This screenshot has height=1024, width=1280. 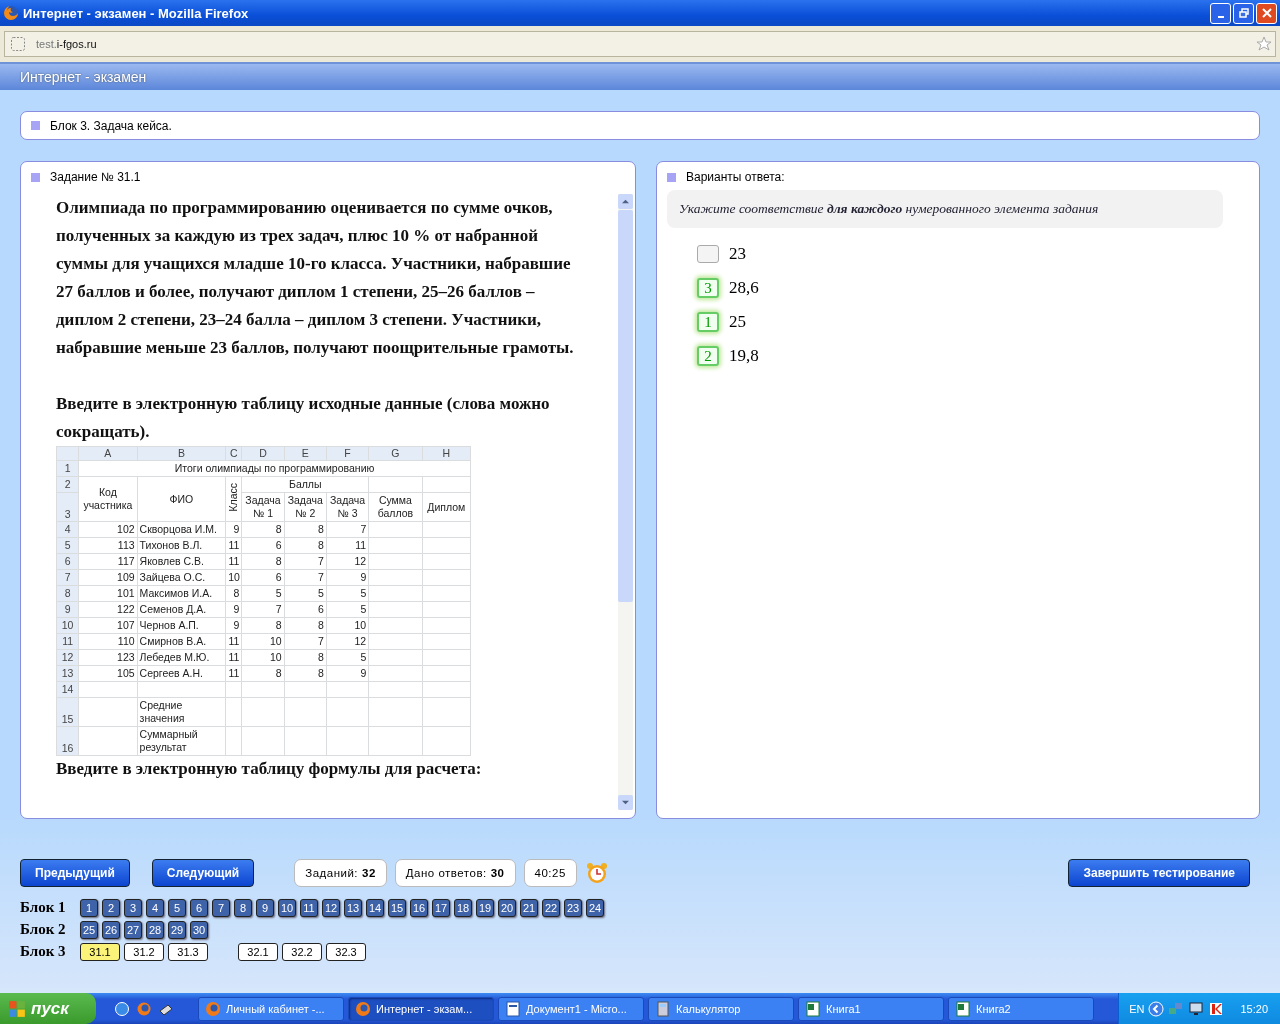 I want to click on question-button: 30, so click(x=199, y=929).